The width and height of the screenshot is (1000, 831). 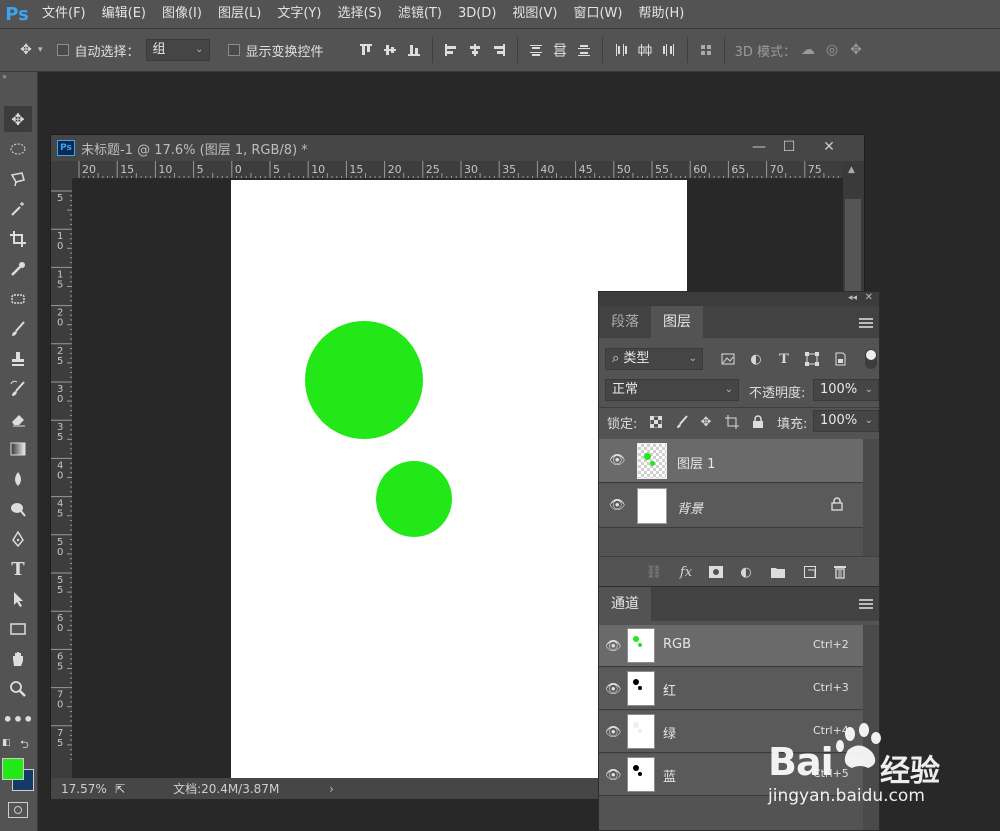 What do you see at coordinates (758, 422) in the screenshot?
I see `lock-all-icon` at bounding box center [758, 422].